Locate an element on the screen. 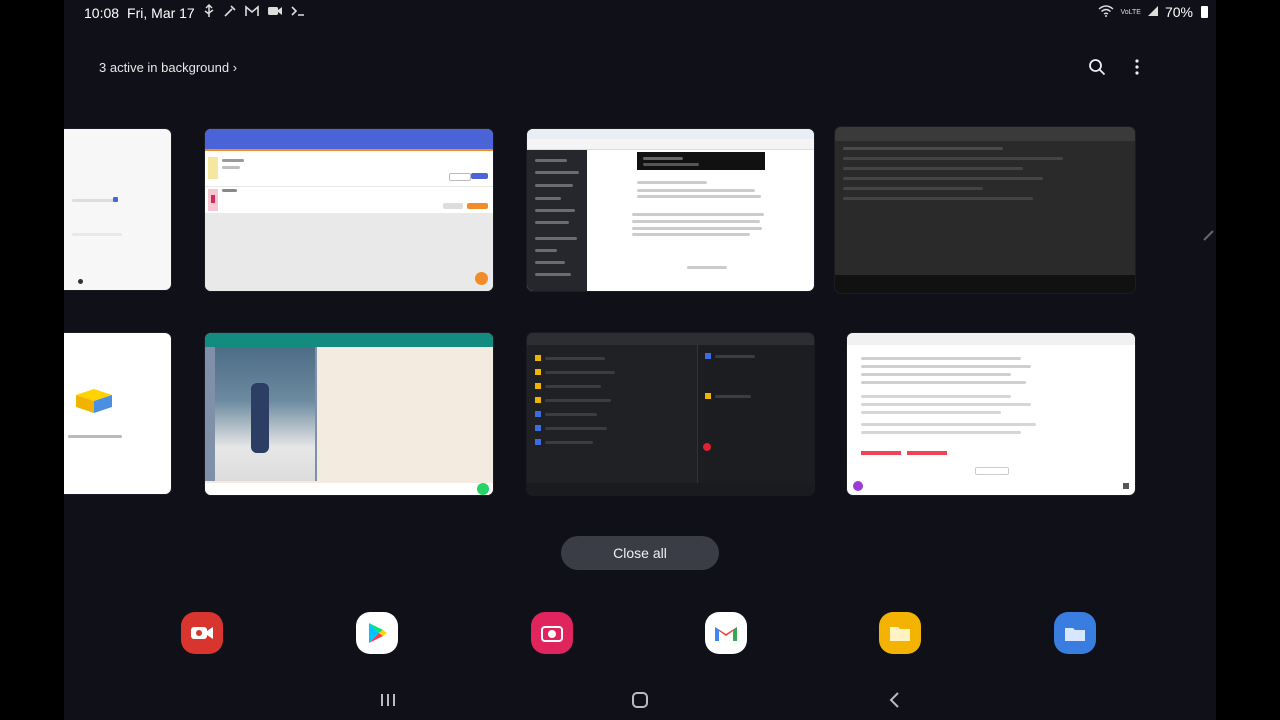 Image resolution: width=1280 pixels, height=720 pixels. home-icon is located at coordinates (640, 700).